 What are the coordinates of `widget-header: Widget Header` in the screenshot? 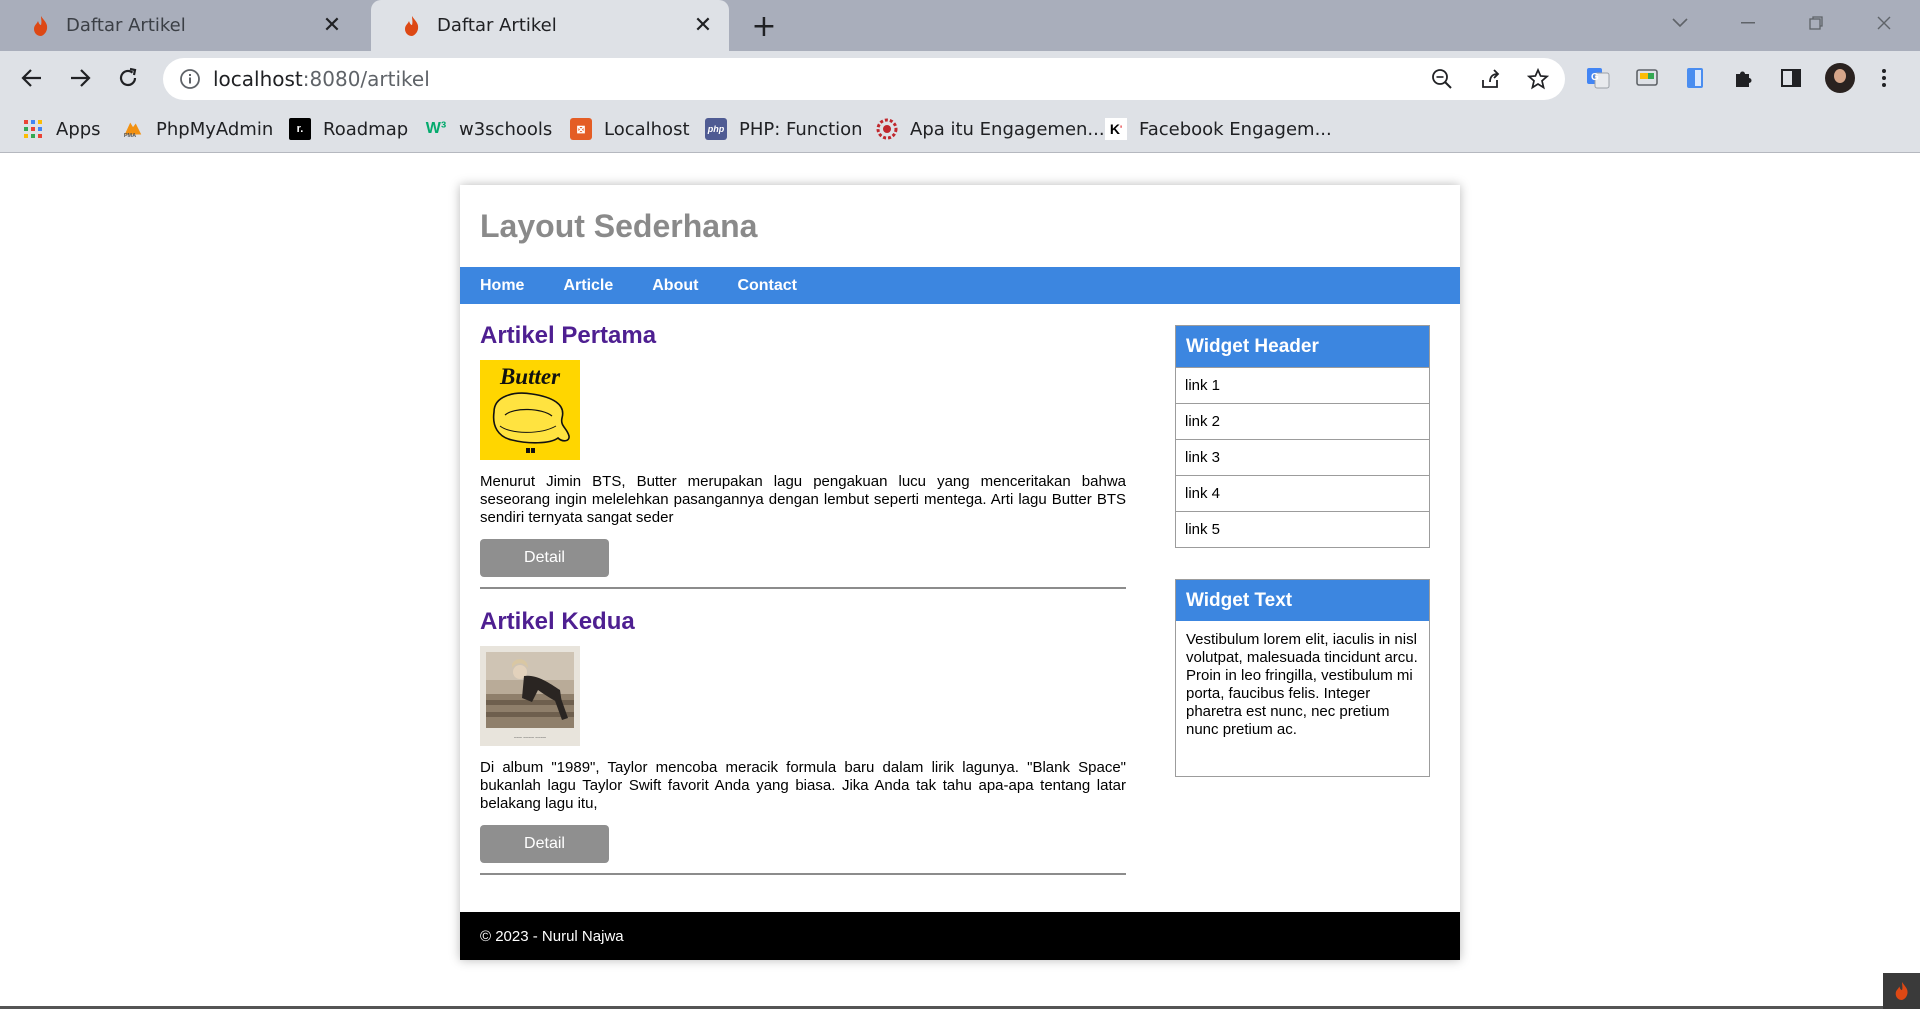 It's located at (1302, 346).